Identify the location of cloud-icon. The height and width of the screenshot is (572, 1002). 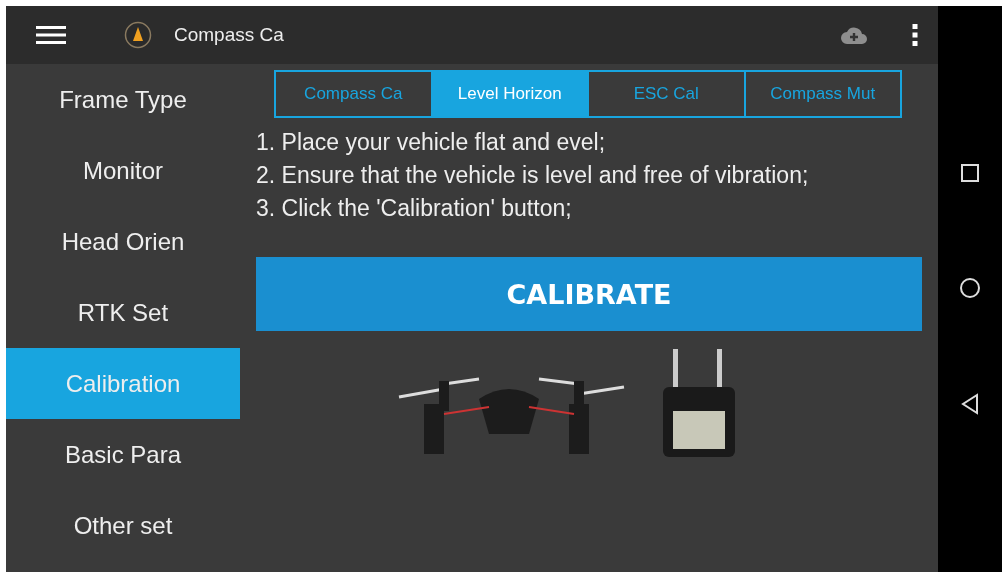
(854, 35).